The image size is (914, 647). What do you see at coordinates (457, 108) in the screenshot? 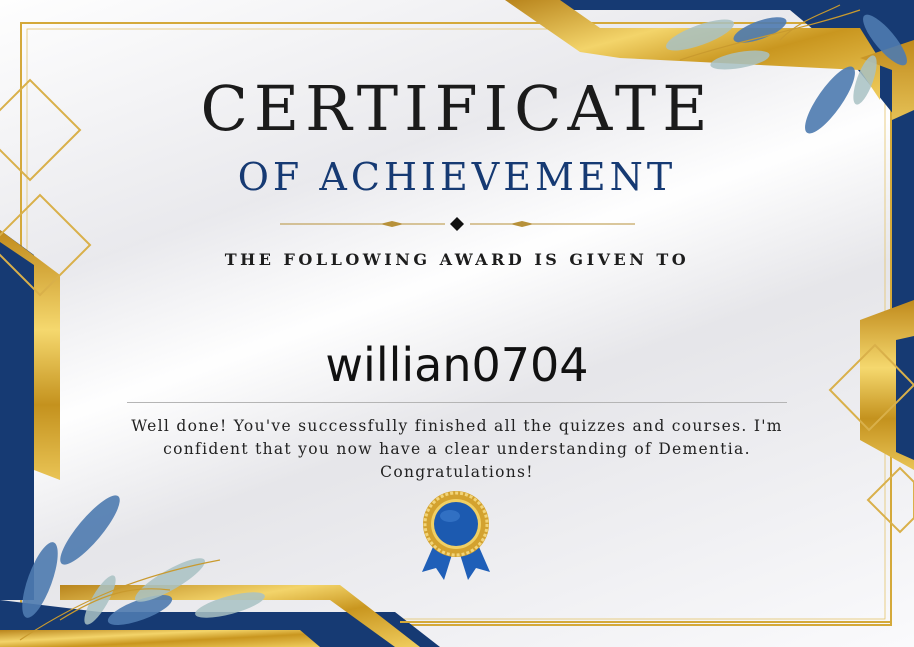
I see `certificate-title: CERTIFICATE` at bounding box center [457, 108].